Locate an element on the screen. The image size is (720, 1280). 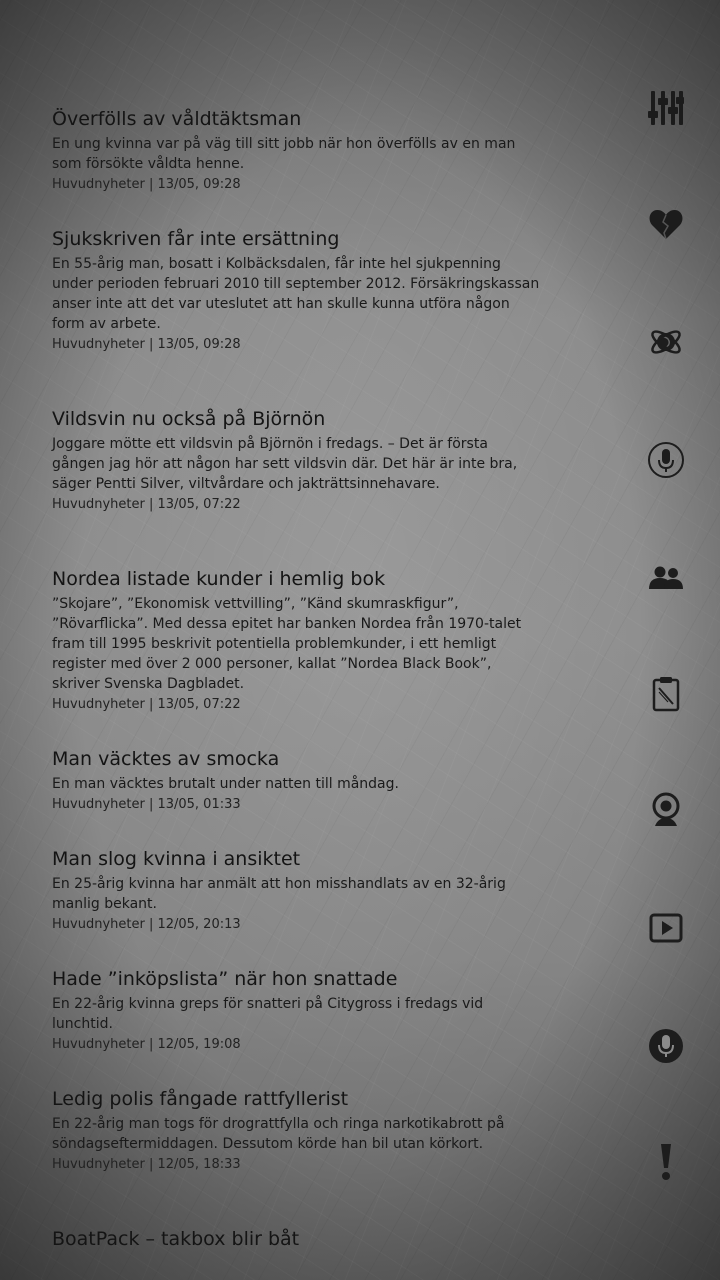
globe-orbit-icon is located at coordinates (666, 342).